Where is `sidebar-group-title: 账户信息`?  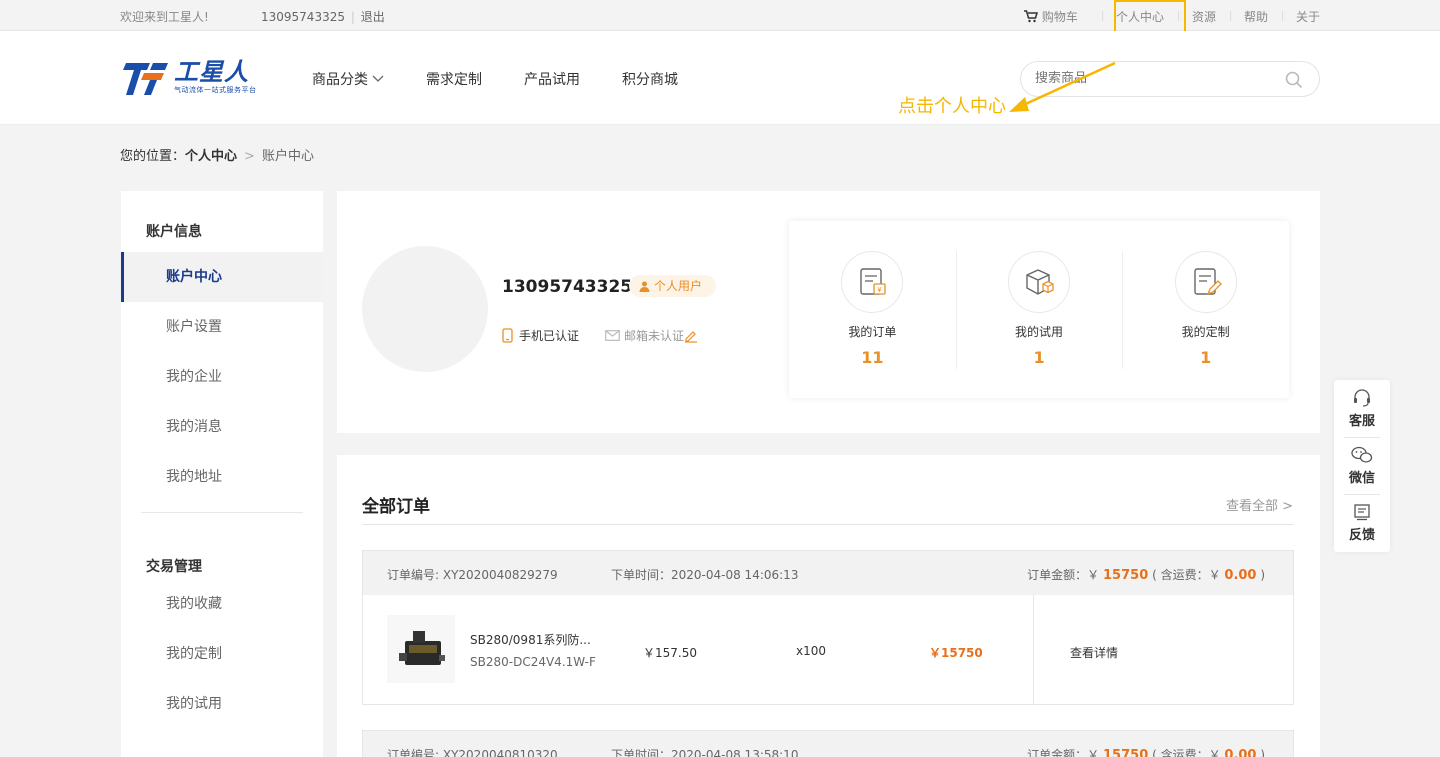 sidebar-group-title: 账户信息 is located at coordinates (174, 232).